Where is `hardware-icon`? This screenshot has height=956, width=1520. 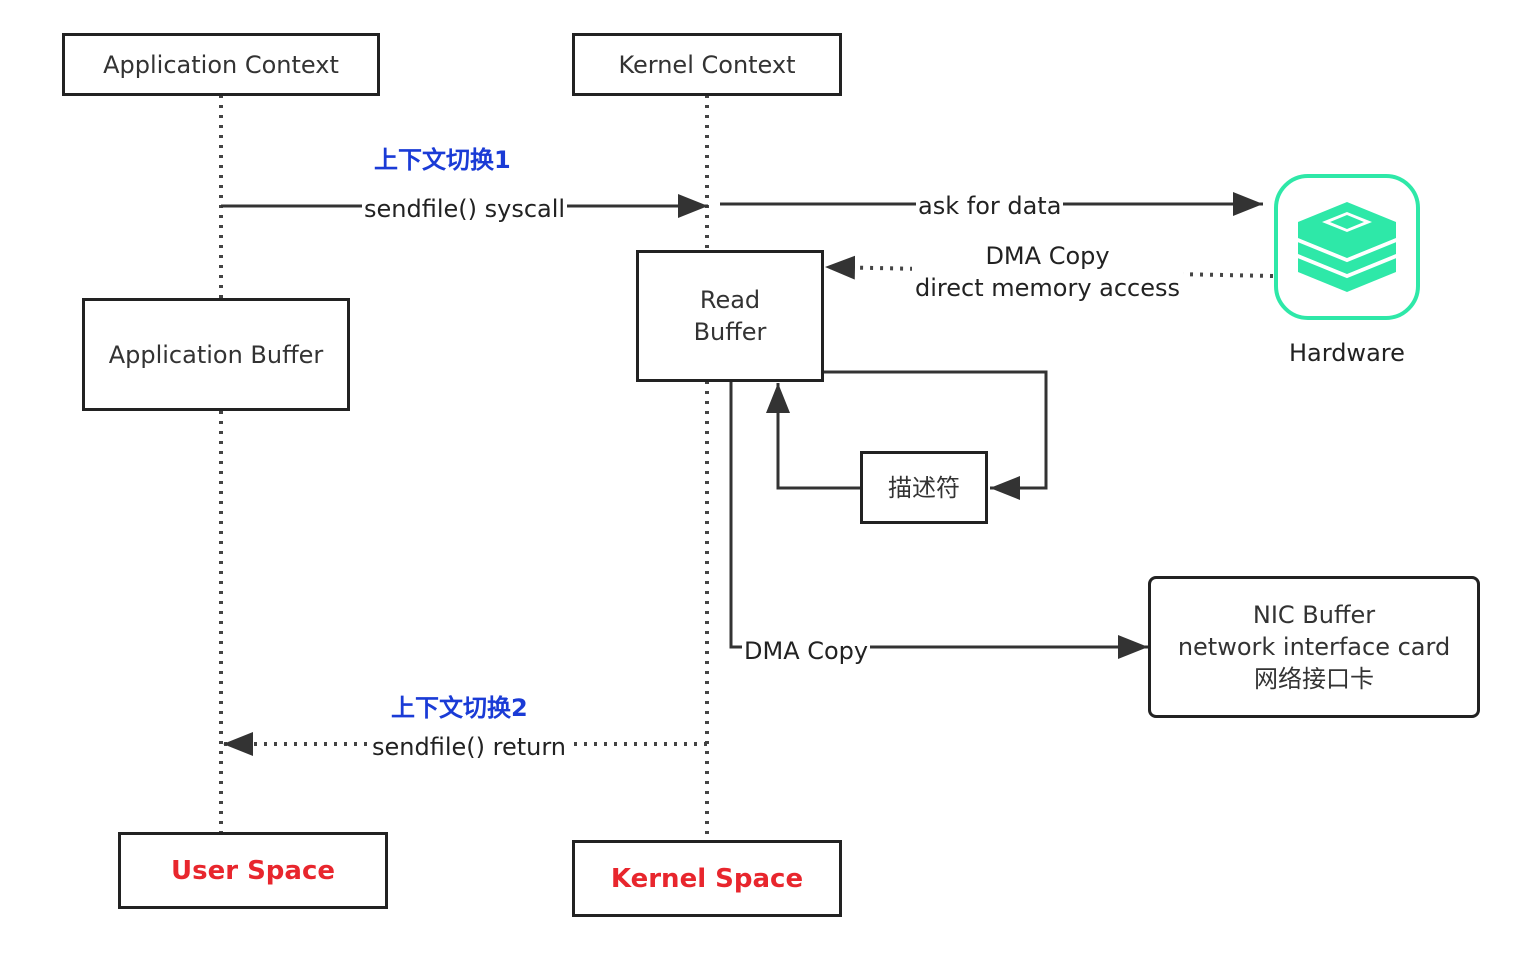 hardware-icon is located at coordinates (1347, 247).